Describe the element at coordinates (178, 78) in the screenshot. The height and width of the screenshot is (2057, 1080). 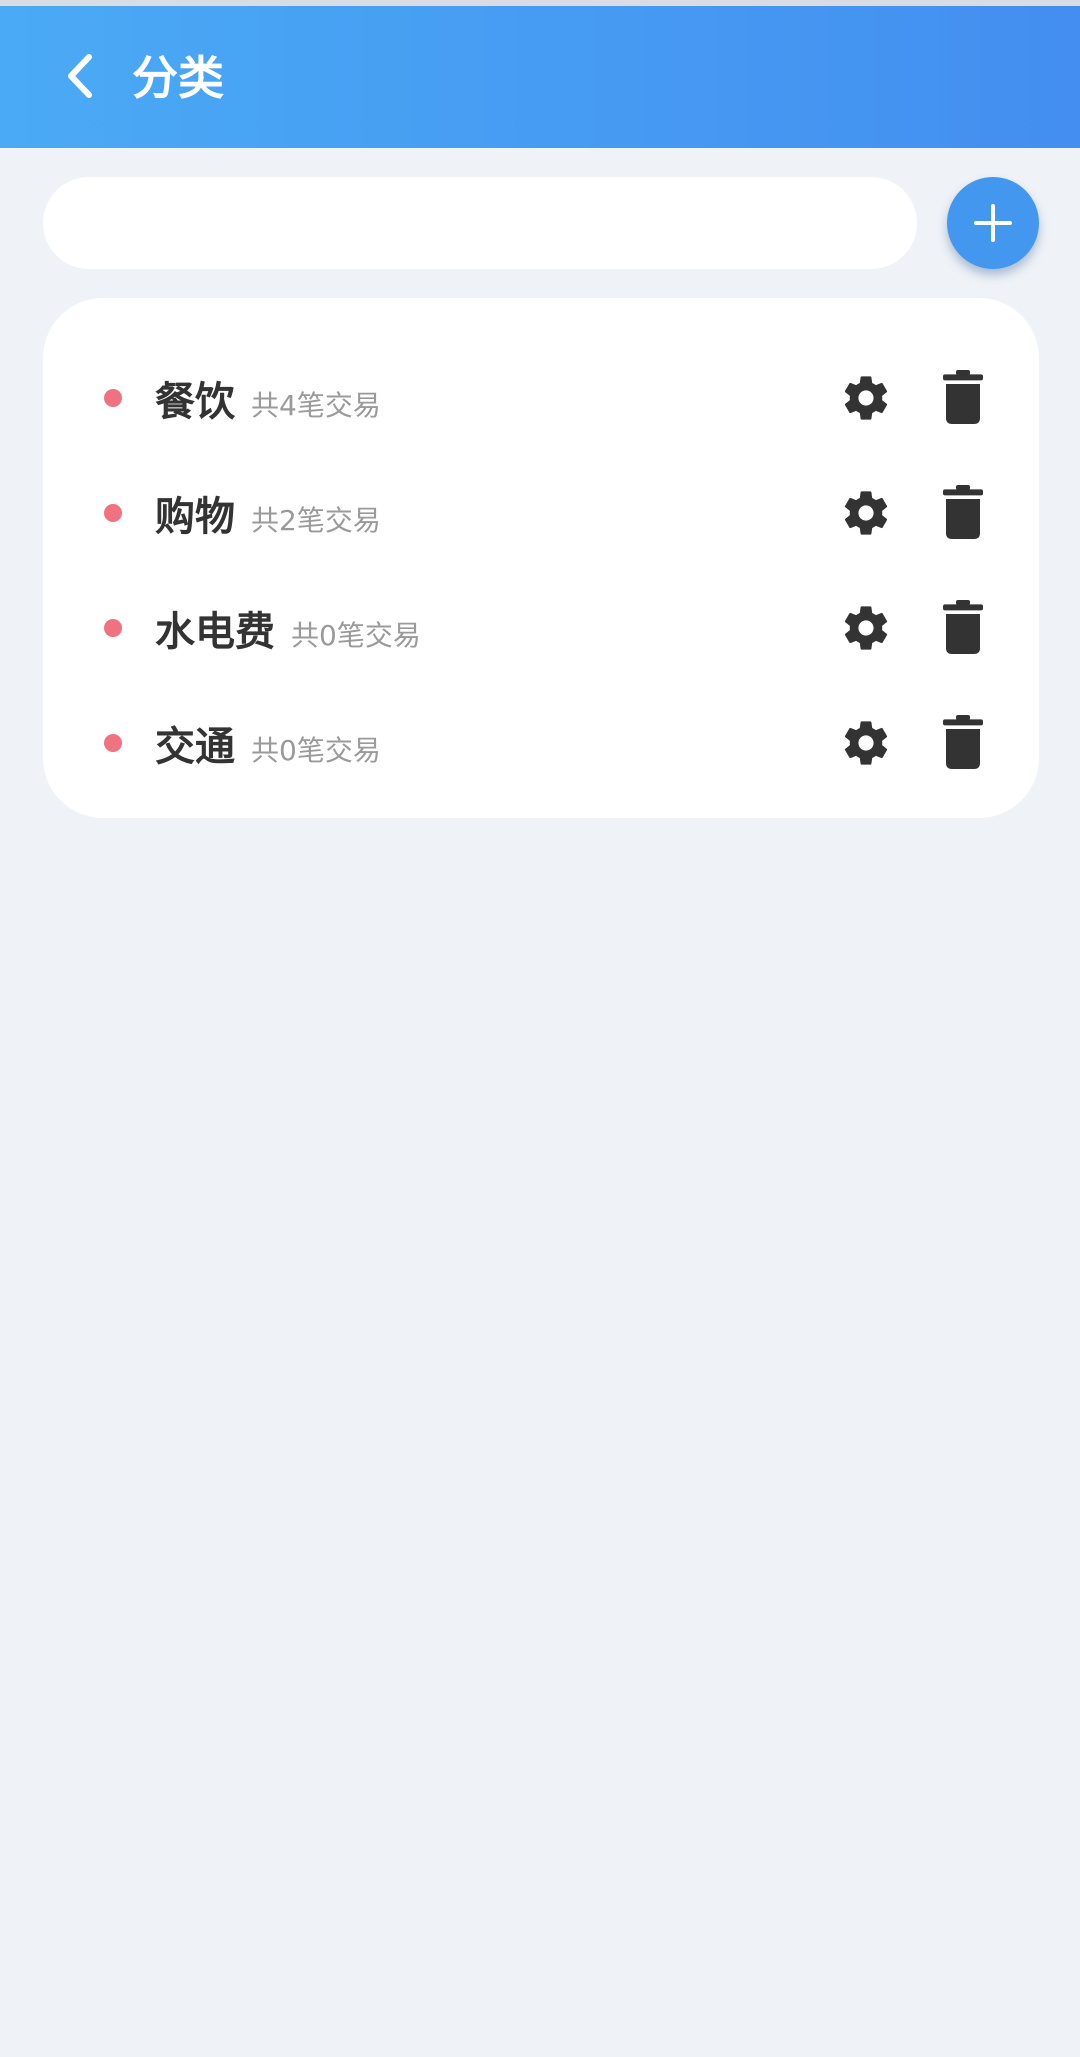
I see `page-title: 分类` at that location.